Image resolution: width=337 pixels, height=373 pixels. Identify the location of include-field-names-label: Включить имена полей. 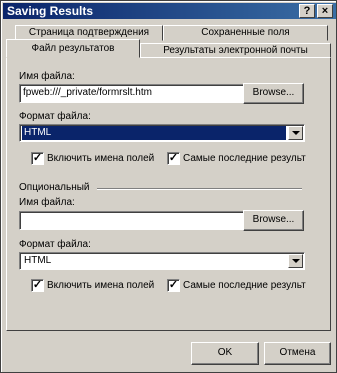
(101, 158).